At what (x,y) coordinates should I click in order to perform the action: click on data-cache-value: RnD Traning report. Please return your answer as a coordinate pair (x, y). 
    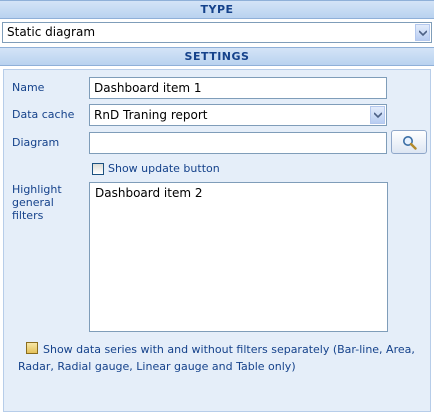
    Looking at the image, I should click on (151, 115).